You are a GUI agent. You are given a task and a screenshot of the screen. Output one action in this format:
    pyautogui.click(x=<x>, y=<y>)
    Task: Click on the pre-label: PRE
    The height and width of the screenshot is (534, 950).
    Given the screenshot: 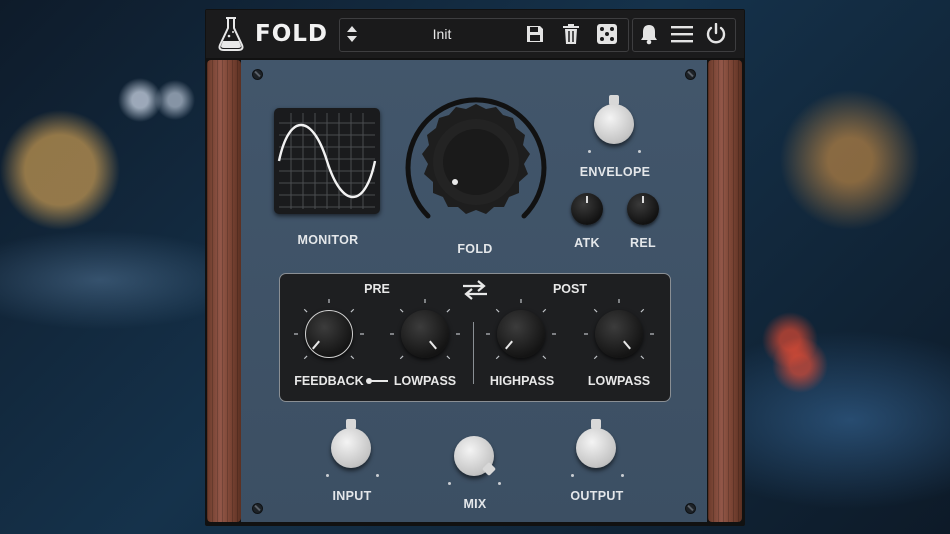 What is the action you would take?
    pyautogui.click(x=377, y=289)
    